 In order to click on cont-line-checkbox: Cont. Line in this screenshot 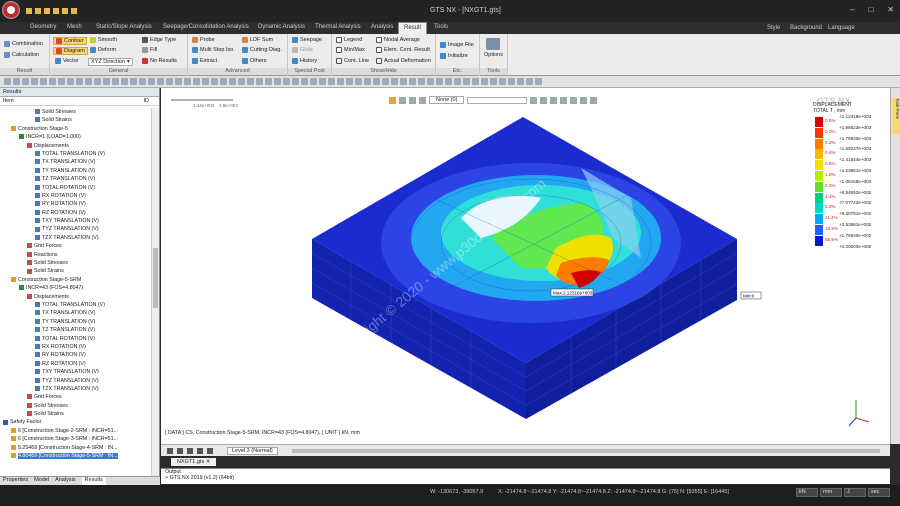, I will do `click(352, 61)`.